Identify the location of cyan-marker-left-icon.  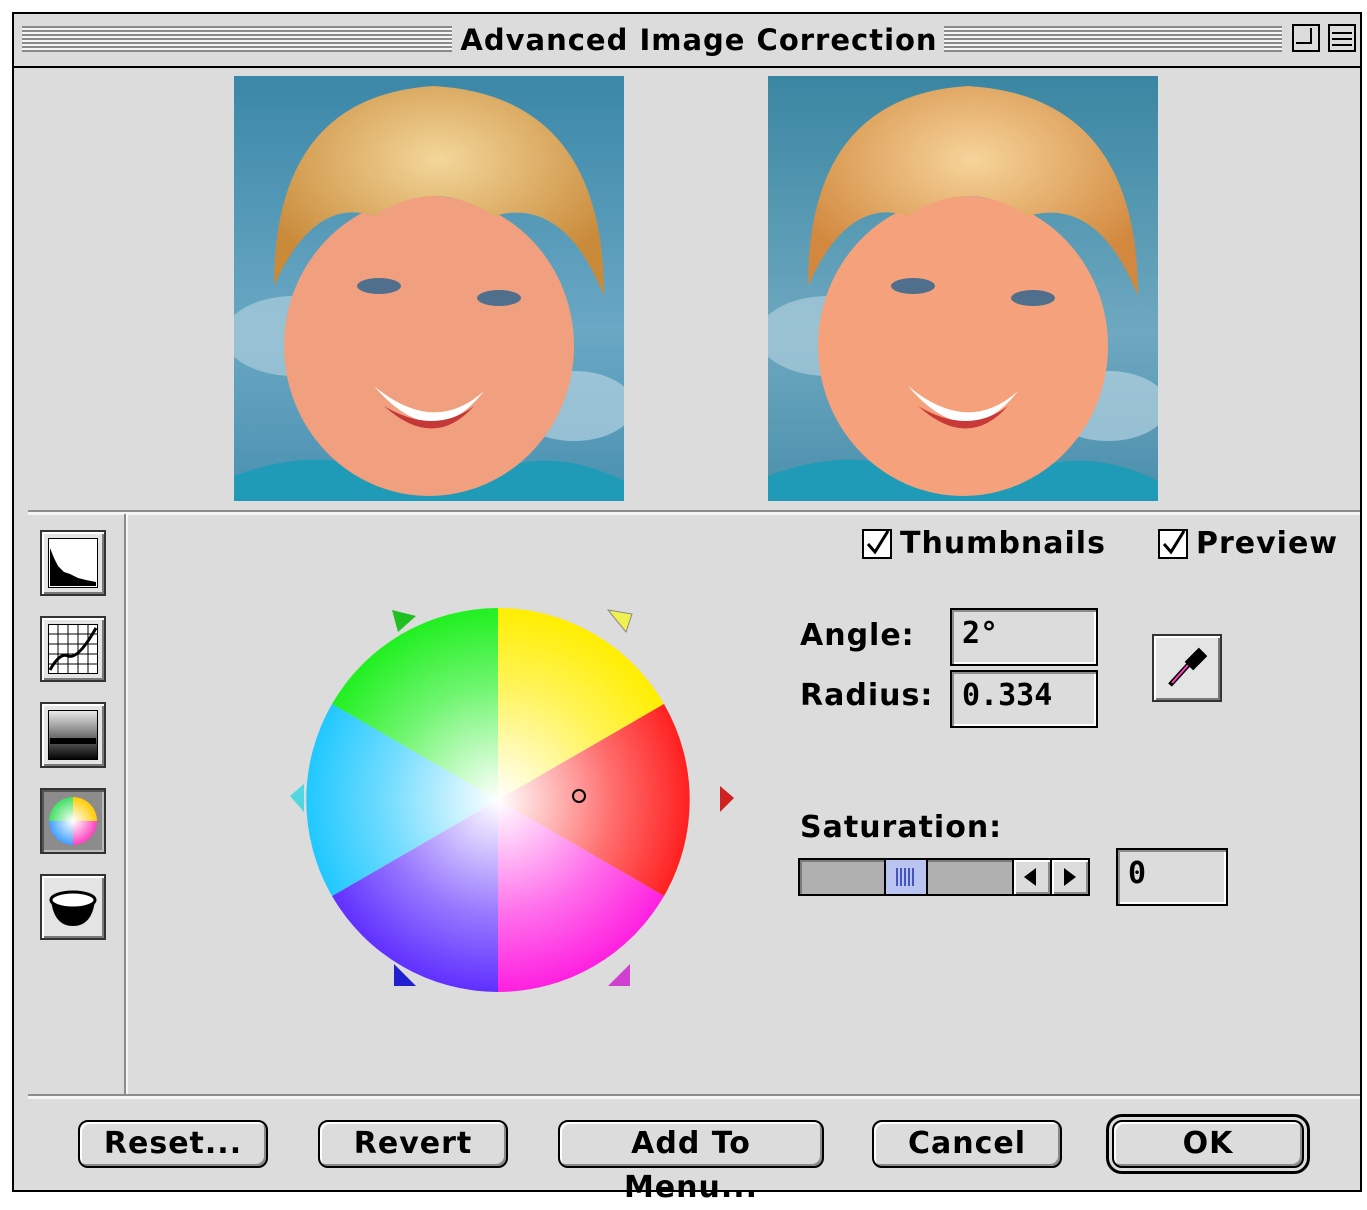
(297, 798).